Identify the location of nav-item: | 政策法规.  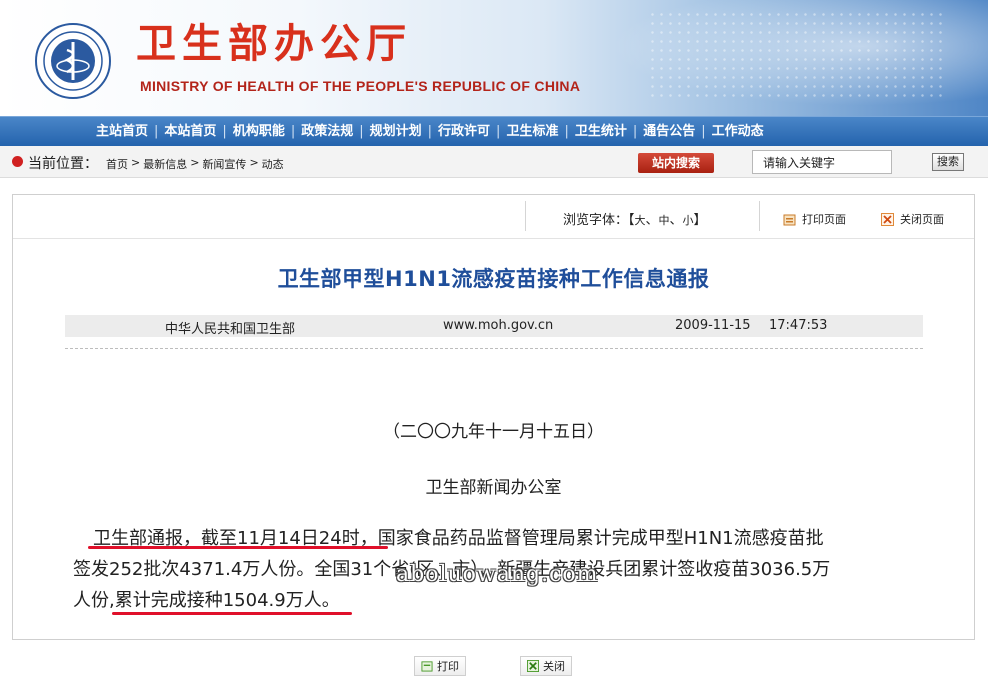
(319, 132).